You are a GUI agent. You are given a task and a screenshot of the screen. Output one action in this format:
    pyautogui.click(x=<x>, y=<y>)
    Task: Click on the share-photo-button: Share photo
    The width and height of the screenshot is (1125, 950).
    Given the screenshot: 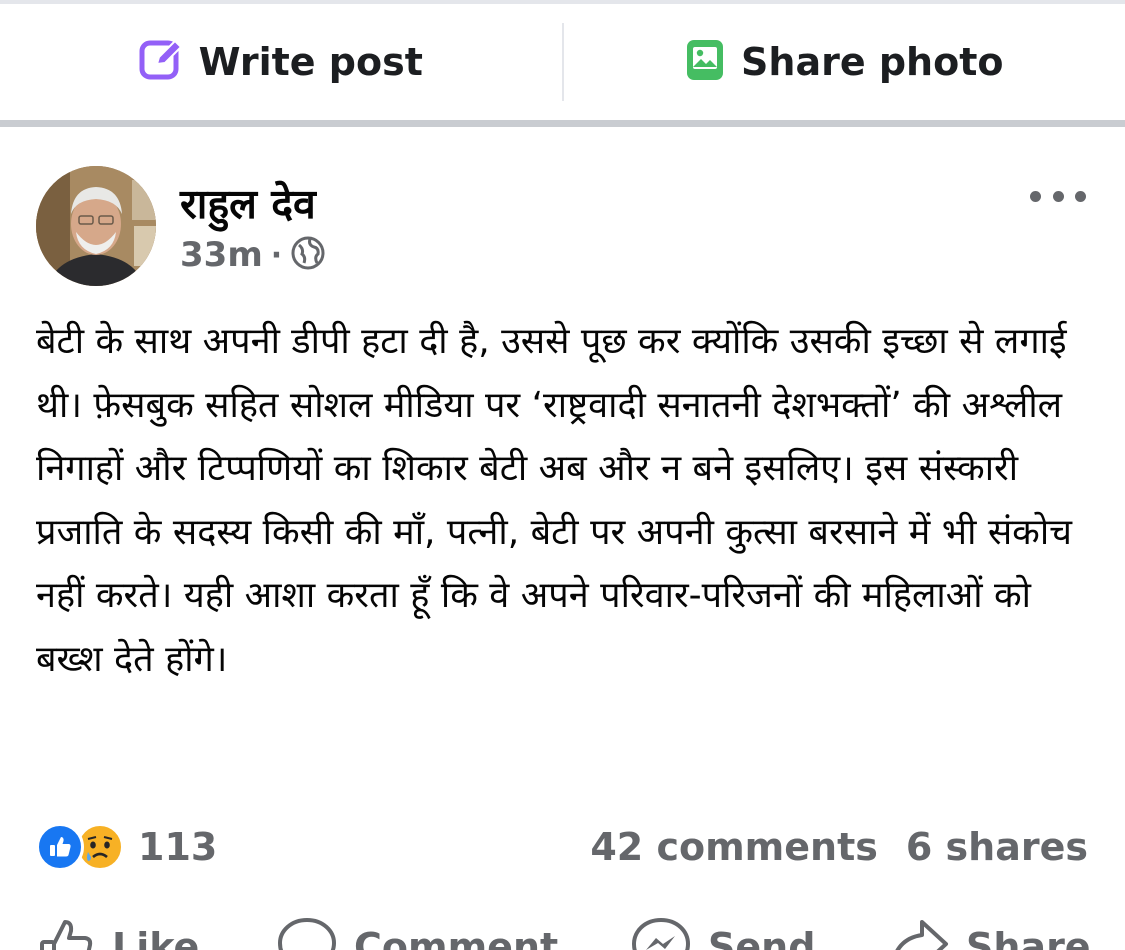 What is the action you would take?
    pyautogui.click(x=844, y=62)
    